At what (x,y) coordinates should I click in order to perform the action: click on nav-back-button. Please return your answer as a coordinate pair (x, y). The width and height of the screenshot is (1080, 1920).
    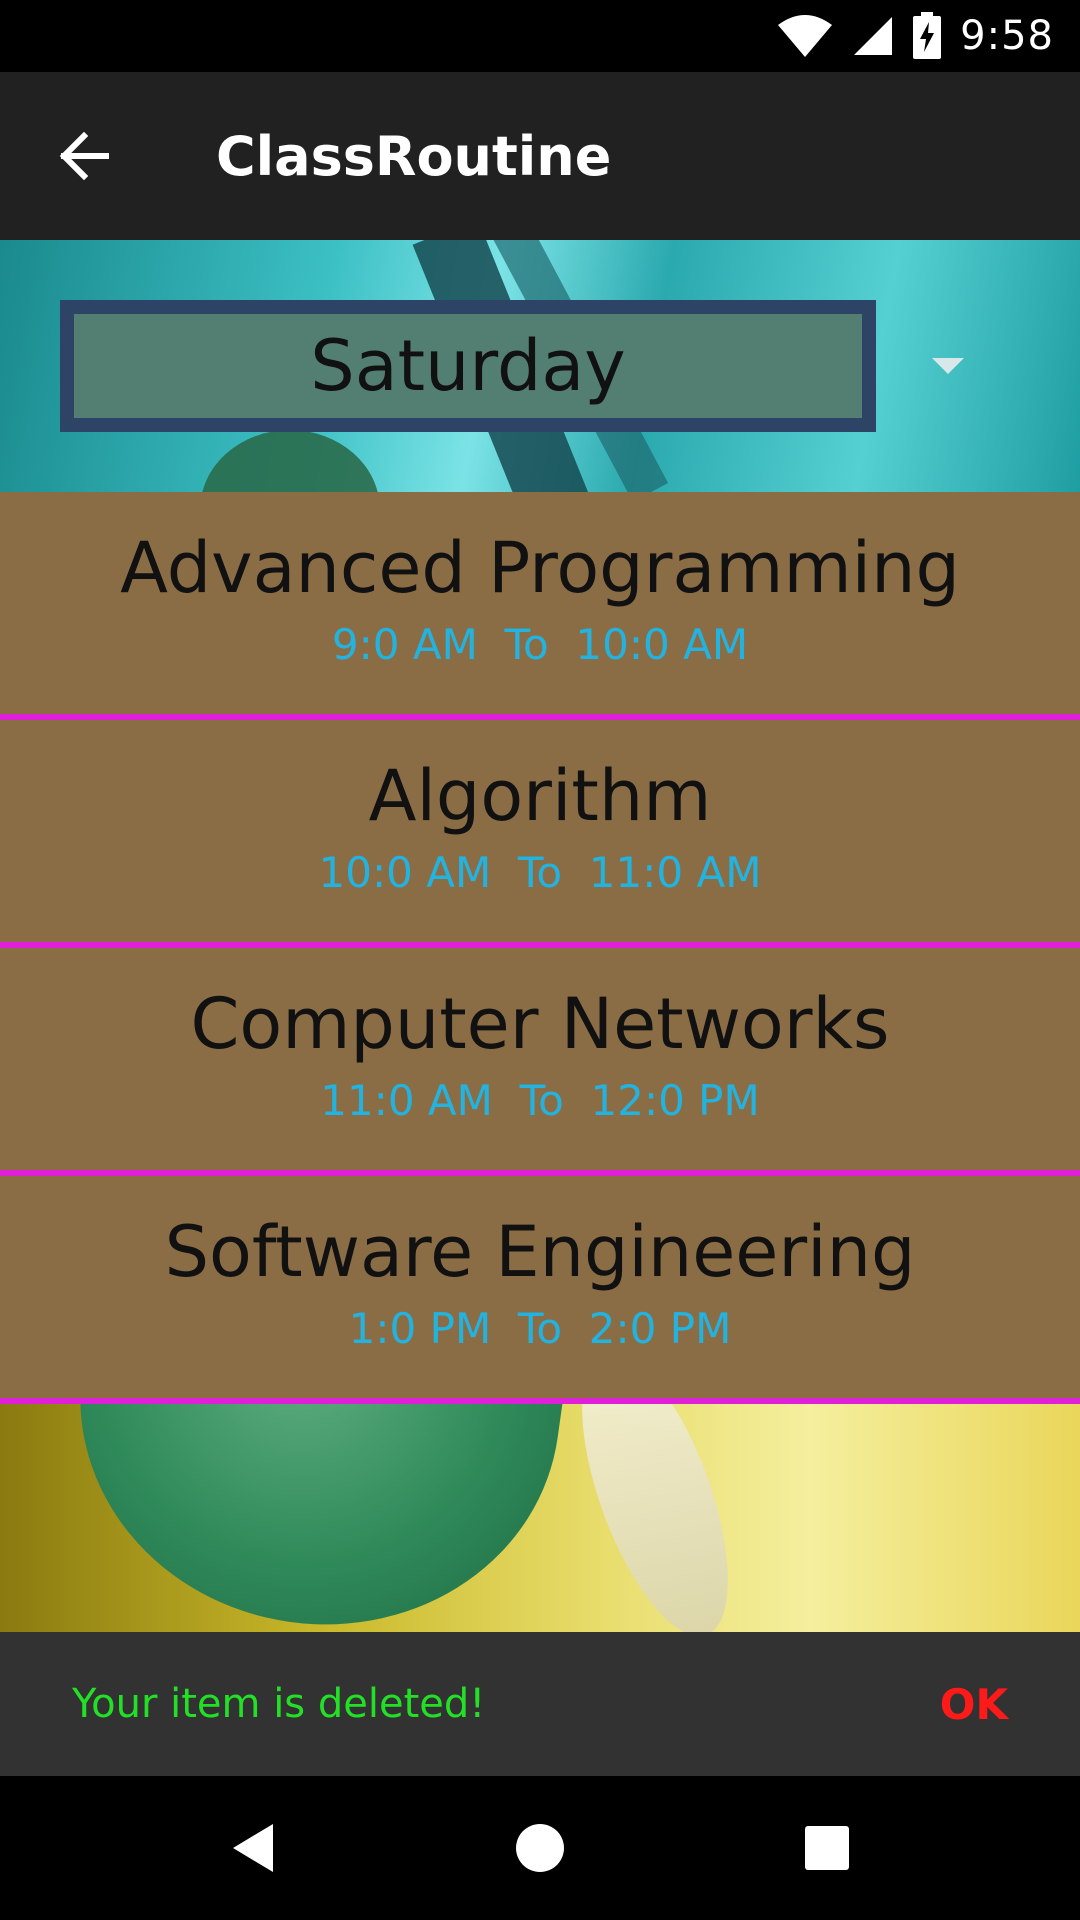
    Looking at the image, I should click on (253, 1848).